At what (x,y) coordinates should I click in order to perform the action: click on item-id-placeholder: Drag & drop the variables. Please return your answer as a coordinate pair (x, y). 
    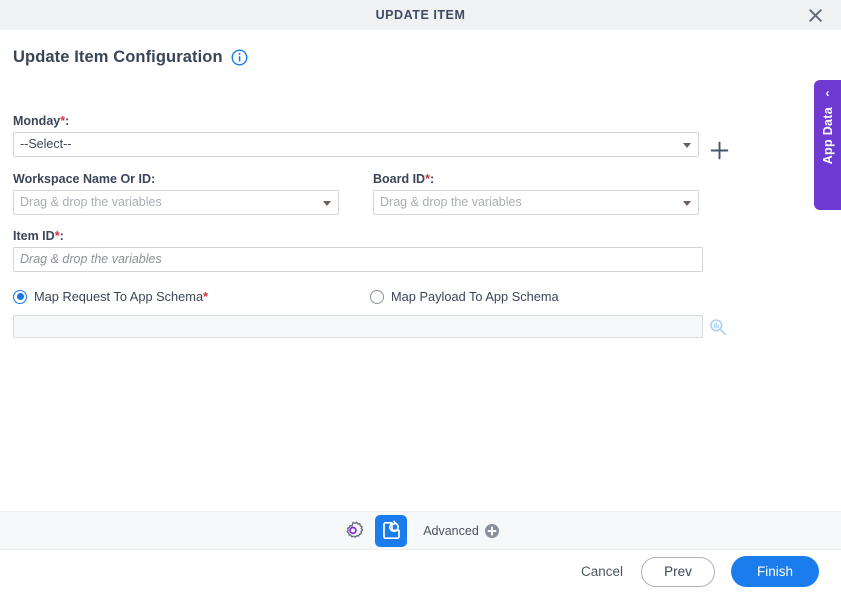
    Looking at the image, I should click on (91, 259).